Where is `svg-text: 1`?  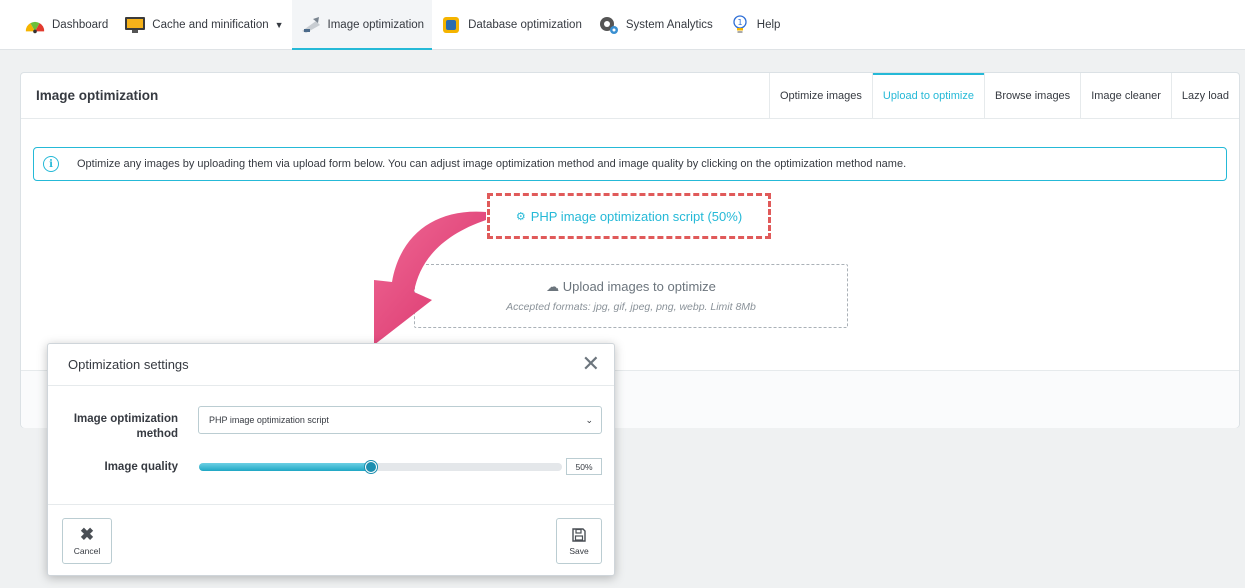
svg-text: 1 is located at coordinates (739, 22).